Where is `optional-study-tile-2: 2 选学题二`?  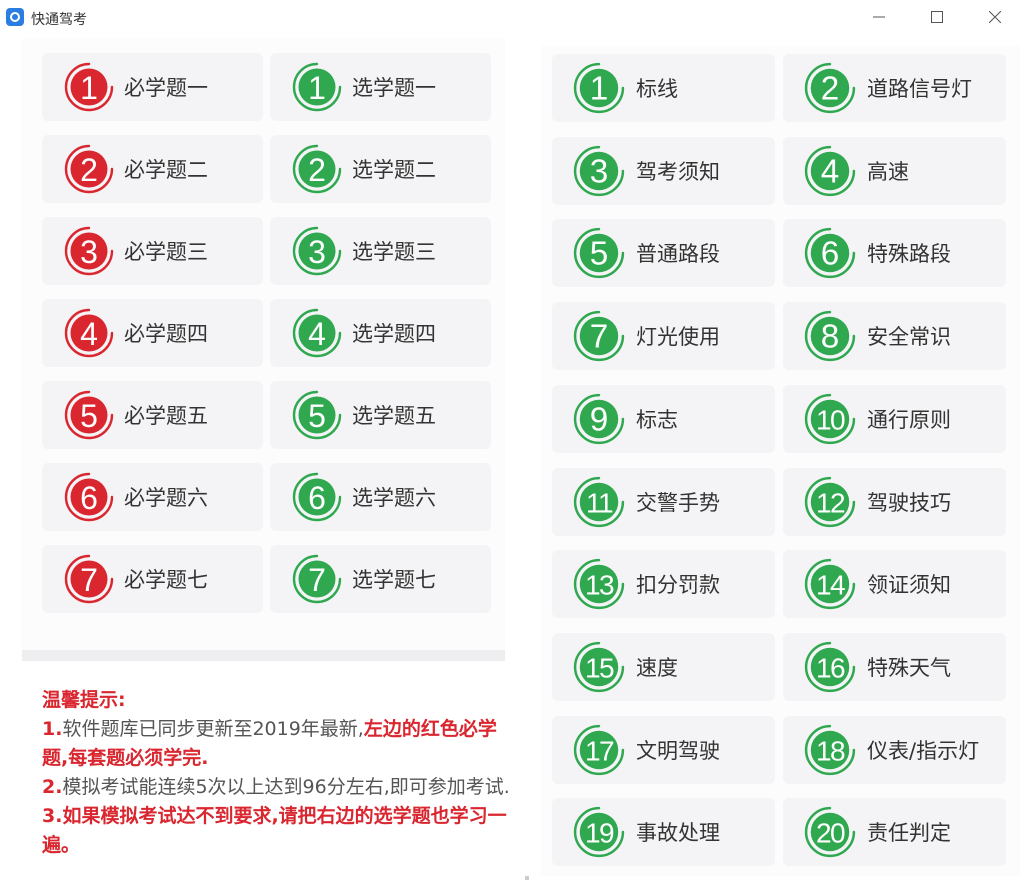 optional-study-tile-2: 2 选学题二 is located at coordinates (380, 169).